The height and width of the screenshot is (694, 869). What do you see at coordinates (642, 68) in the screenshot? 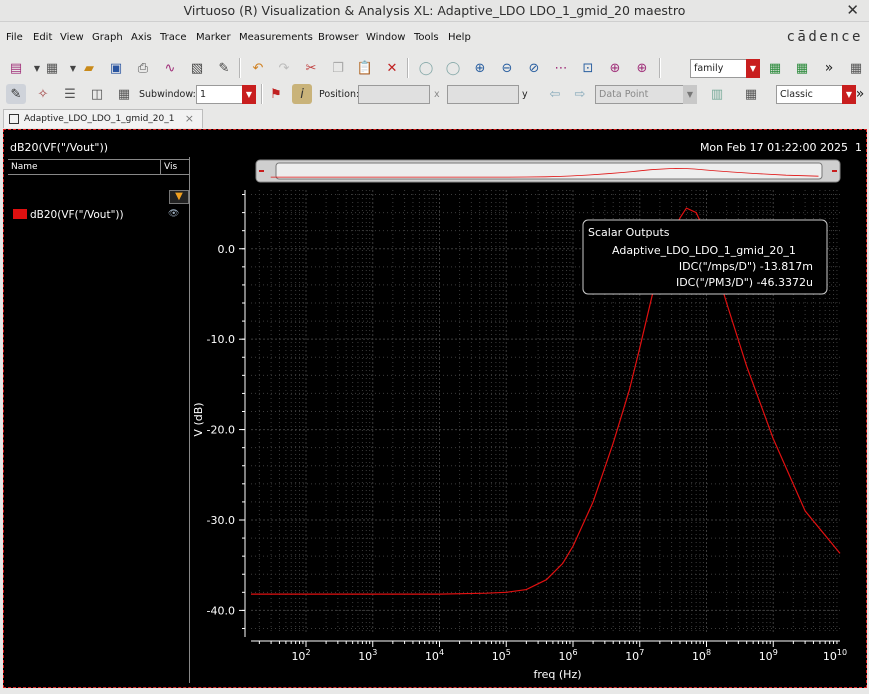
I see `zoom-y-axis-icon: ⊕` at bounding box center [642, 68].